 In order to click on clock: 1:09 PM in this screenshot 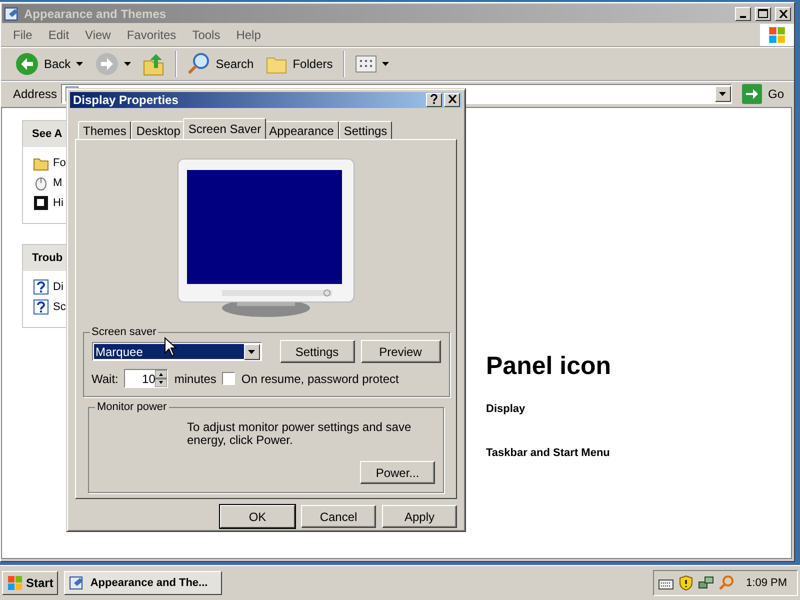, I will do `click(766, 583)`.